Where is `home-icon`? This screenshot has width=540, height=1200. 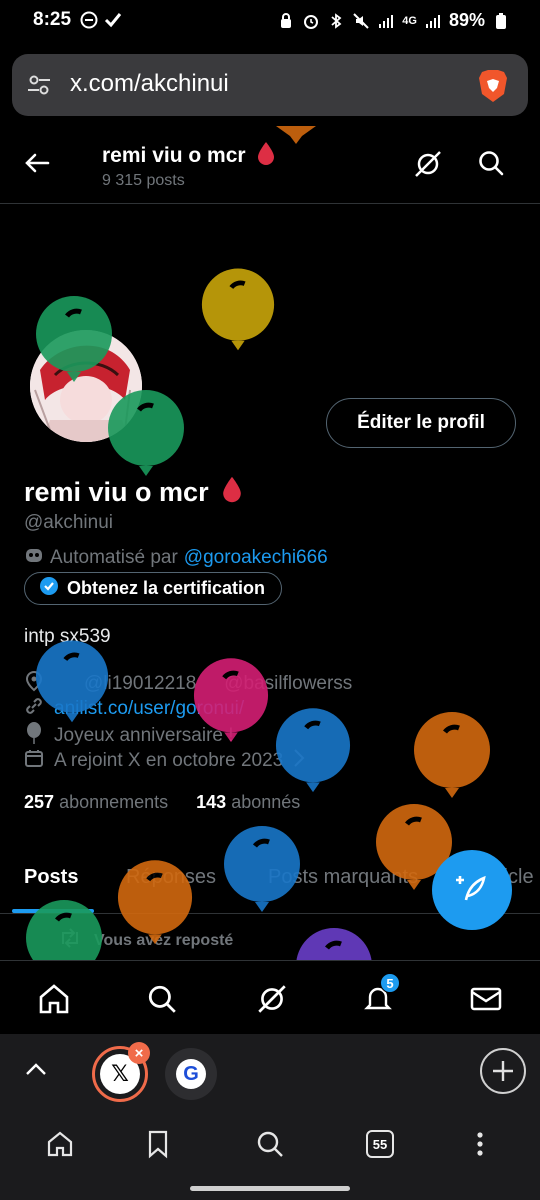
home-icon is located at coordinates (54, 999).